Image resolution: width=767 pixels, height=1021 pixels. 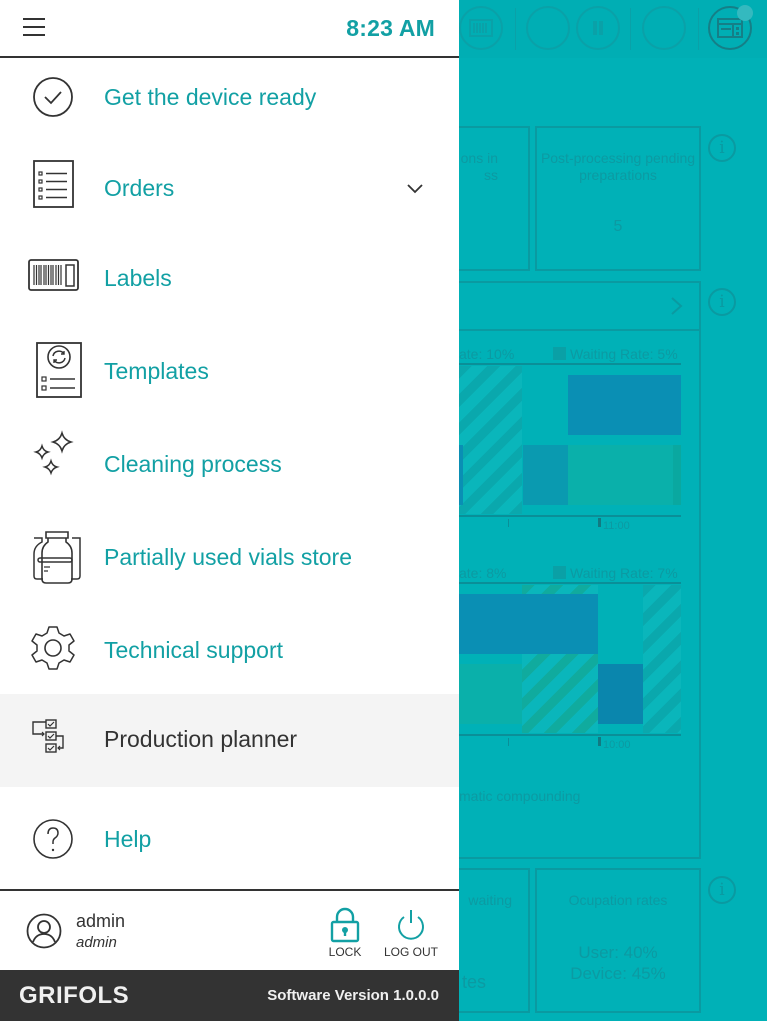 What do you see at coordinates (545, 475) in the screenshot?
I see `bar-teal-dark` at bounding box center [545, 475].